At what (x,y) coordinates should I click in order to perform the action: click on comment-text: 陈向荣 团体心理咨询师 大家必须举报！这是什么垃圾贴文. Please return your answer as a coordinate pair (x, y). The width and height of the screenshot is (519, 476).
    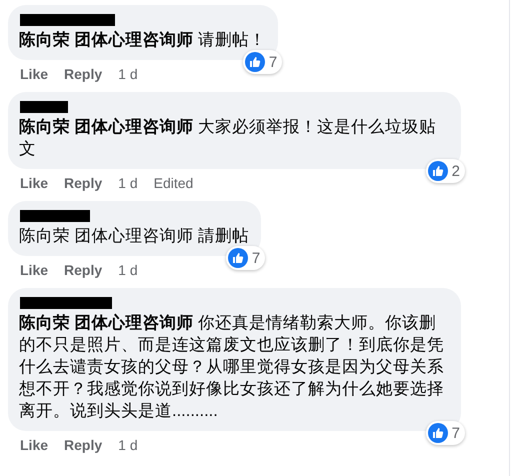
    Looking at the image, I should click on (228, 138).